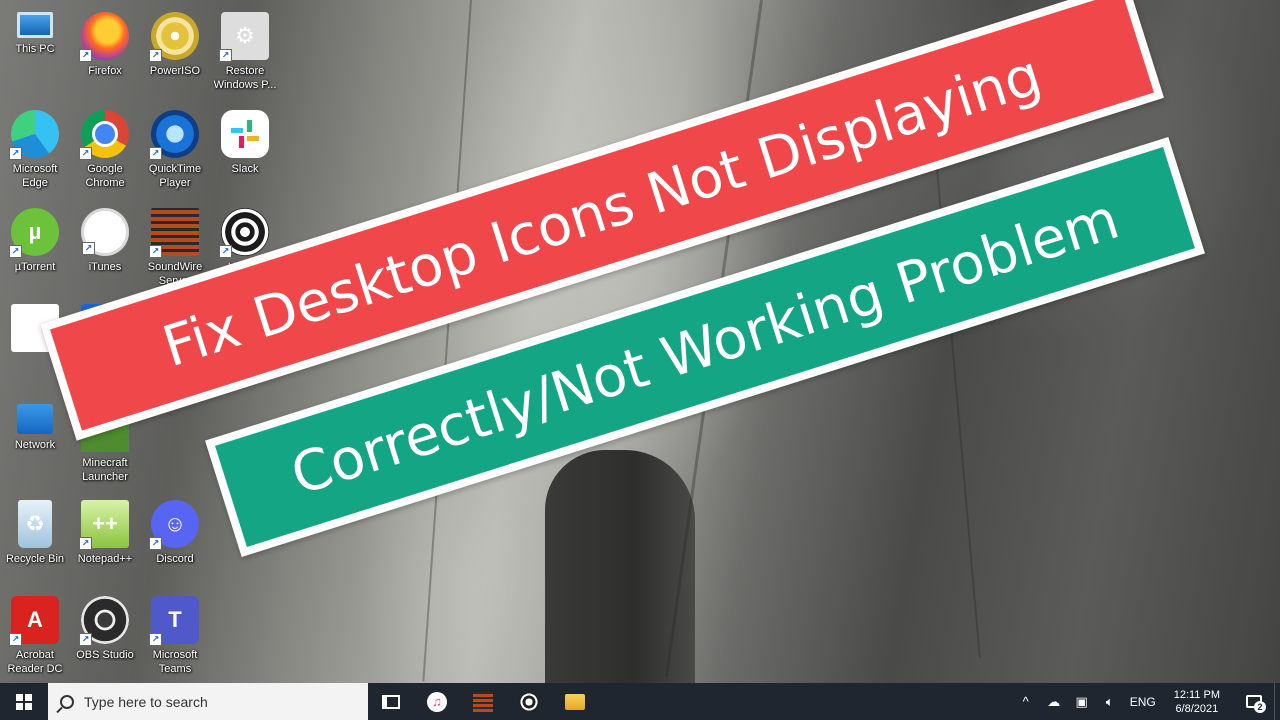 The width and height of the screenshot is (1280, 720). What do you see at coordinates (105, 267) in the screenshot?
I see `desktop-icon-label: iTunes` at bounding box center [105, 267].